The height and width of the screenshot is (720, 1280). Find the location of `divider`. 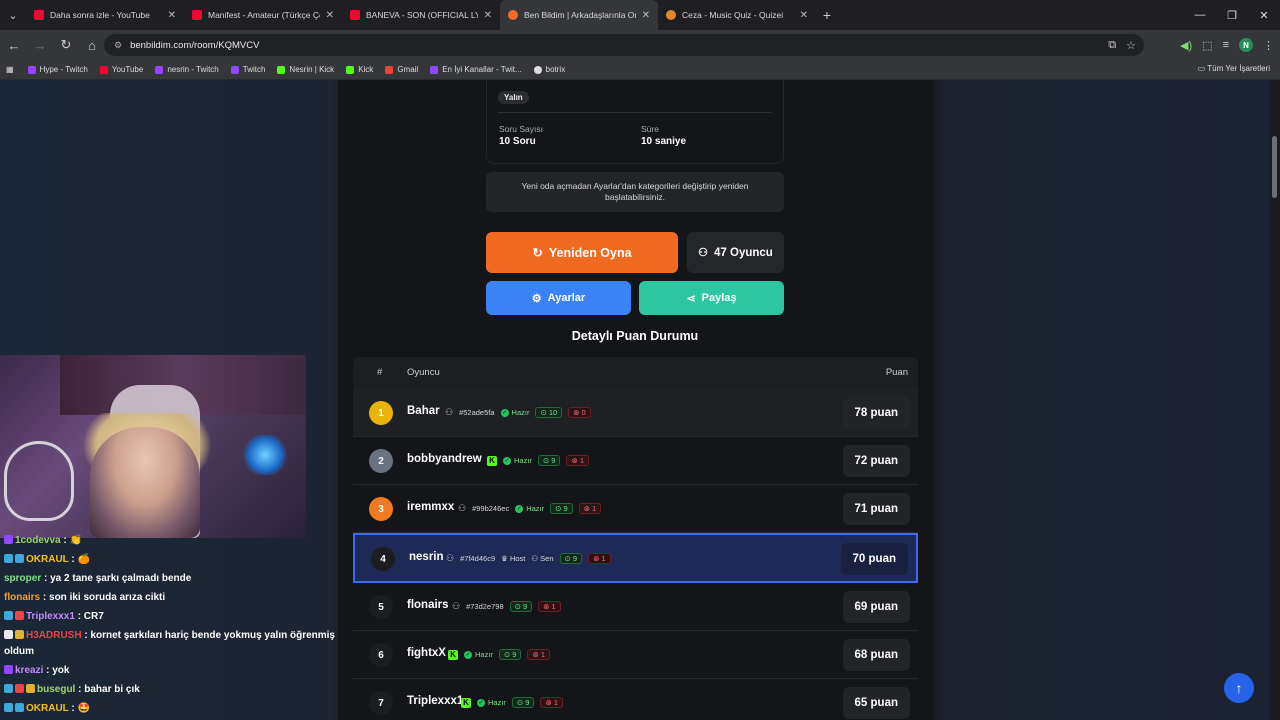

divider is located at coordinates (635, 112).